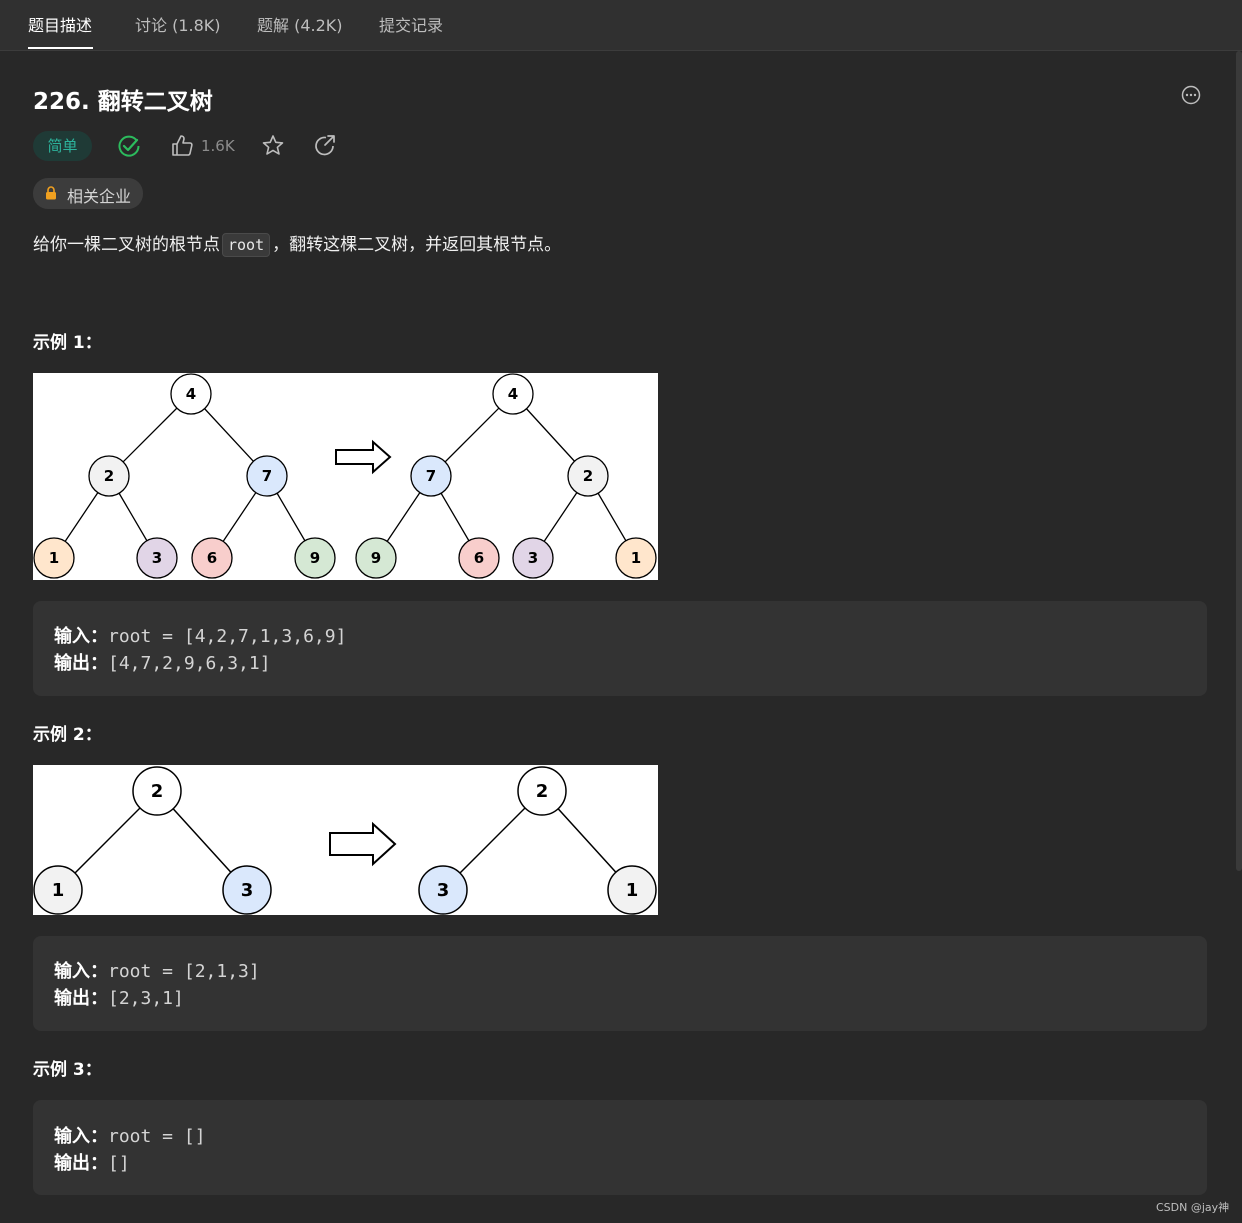 This screenshot has height=1223, width=1242. Describe the element at coordinates (621, 25) in the screenshot. I see `tab-bar: 题目描述 讨论 (1.8K) 题解 (4.2K) 提交记录` at that location.